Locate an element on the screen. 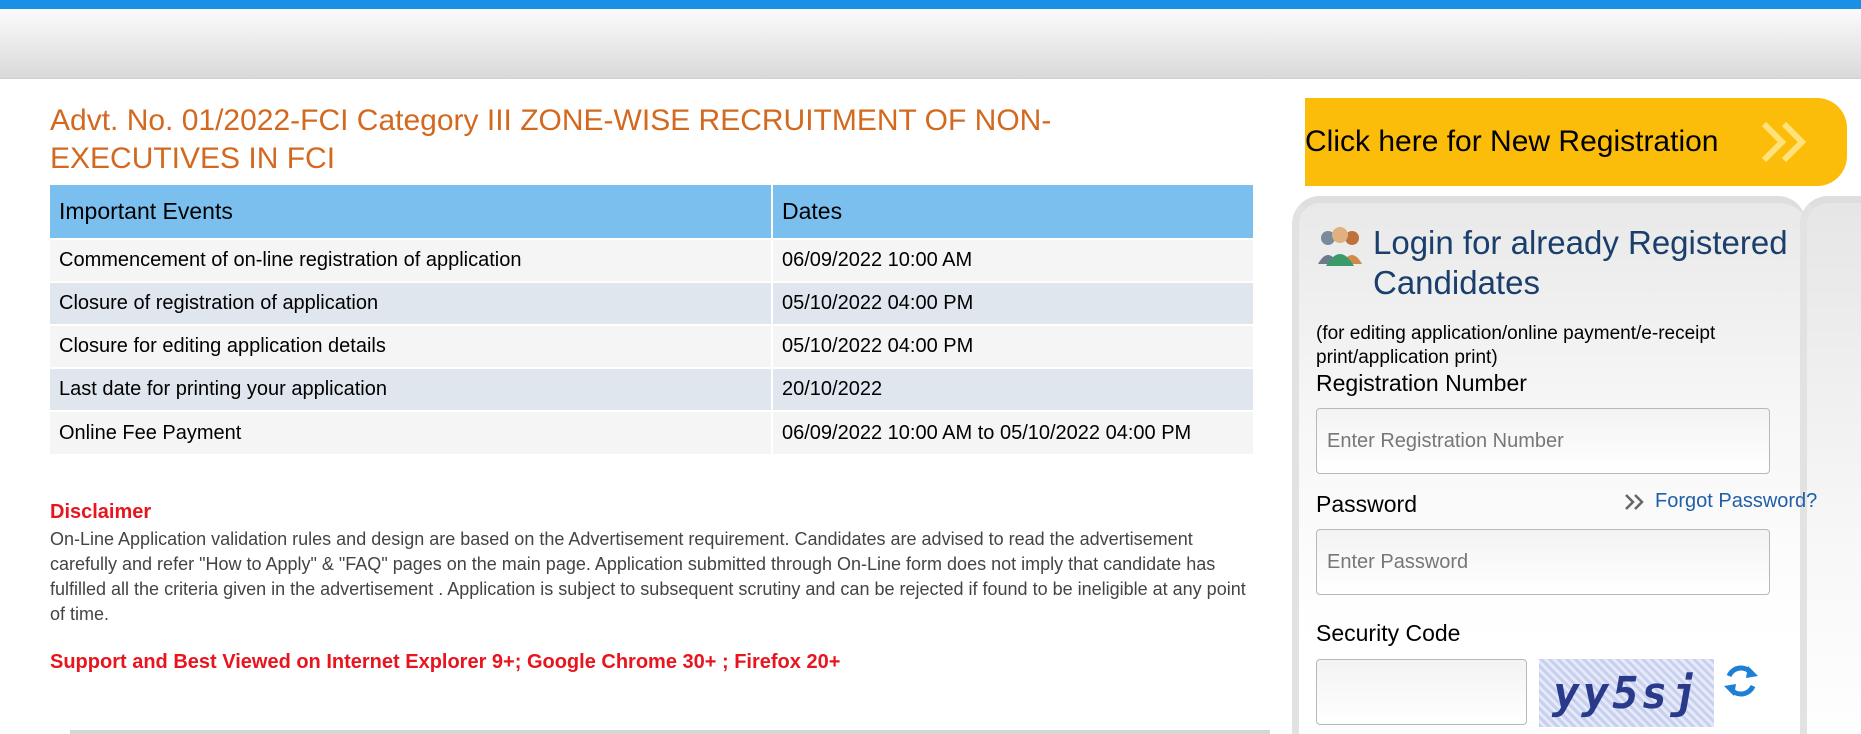 Image resolution: width=1861 pixels, height=734 pixels. event-cell: Closure for editing application details is located at coordinates (411, 346).